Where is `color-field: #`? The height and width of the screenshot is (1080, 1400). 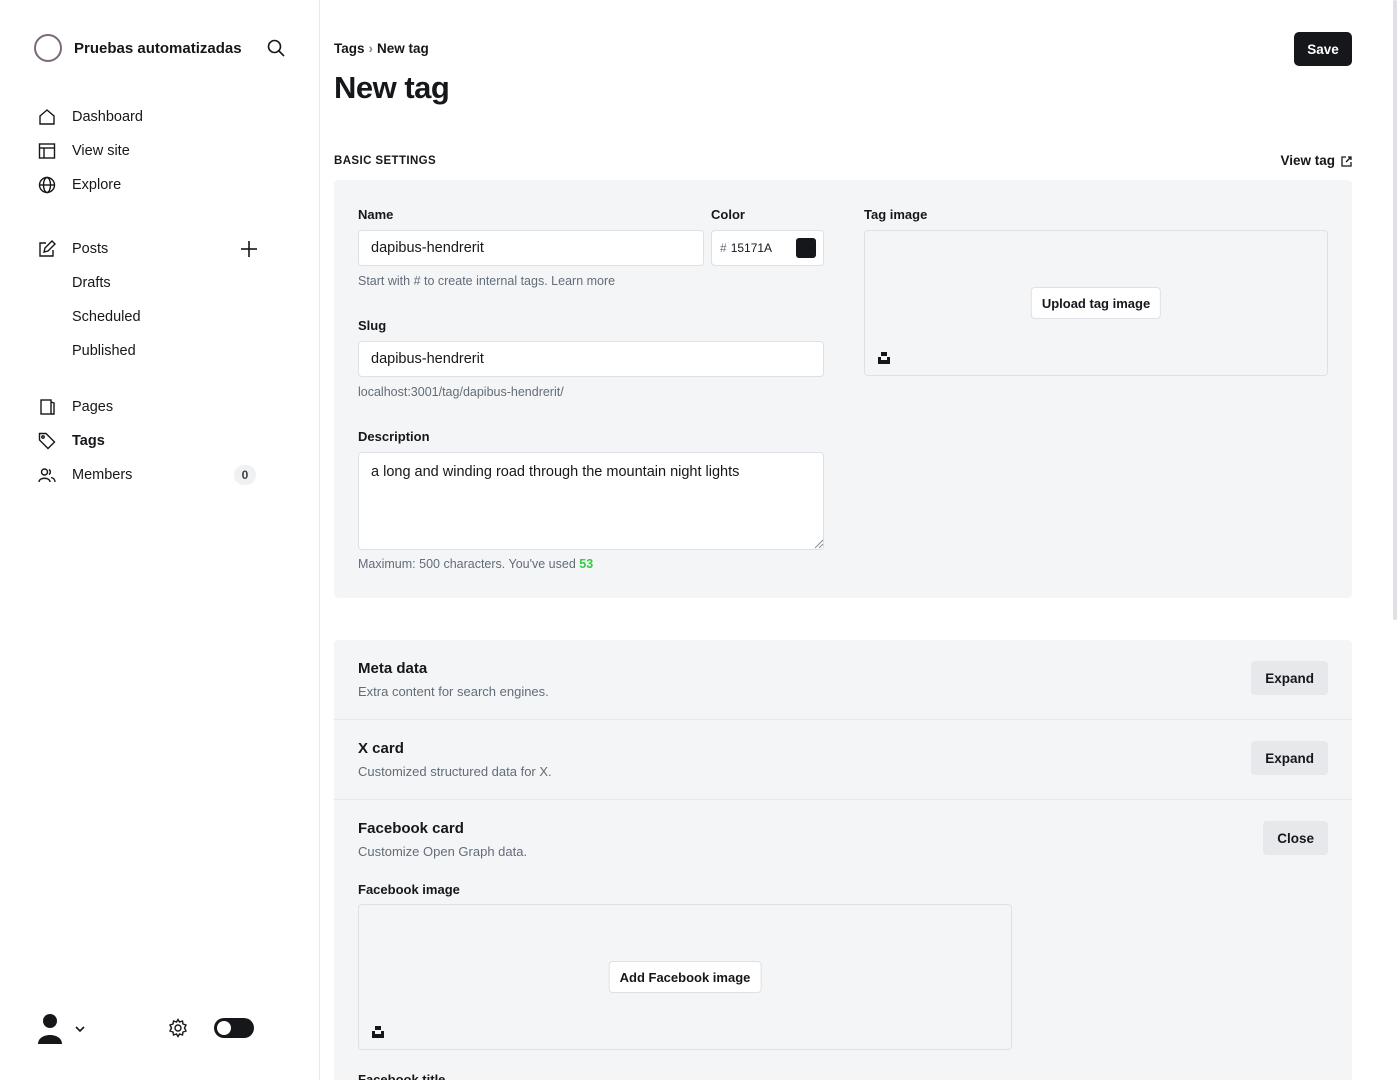
color-field: # is located at coordinates (767, 248).